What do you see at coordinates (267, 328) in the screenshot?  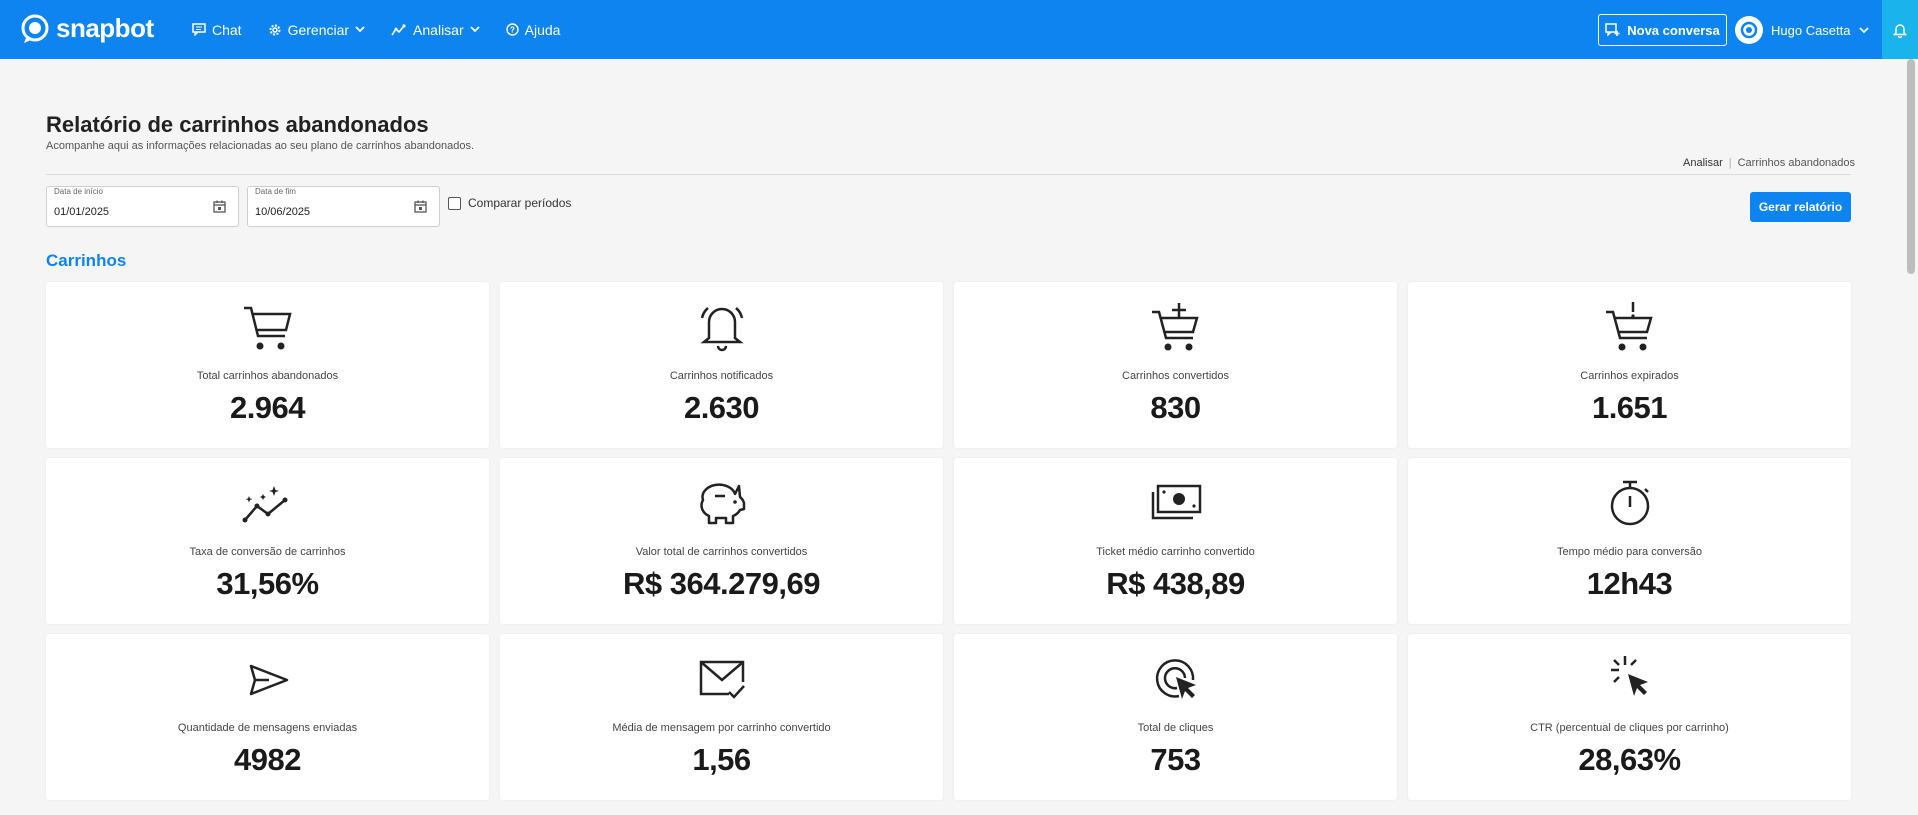 I see `cart-icon` at bounding box center [267, 328].